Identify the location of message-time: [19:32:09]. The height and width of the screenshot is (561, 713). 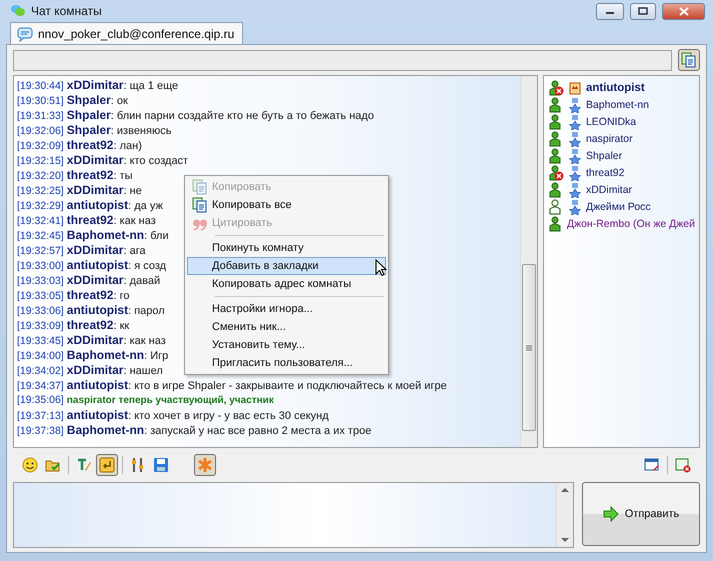
(40, 146).